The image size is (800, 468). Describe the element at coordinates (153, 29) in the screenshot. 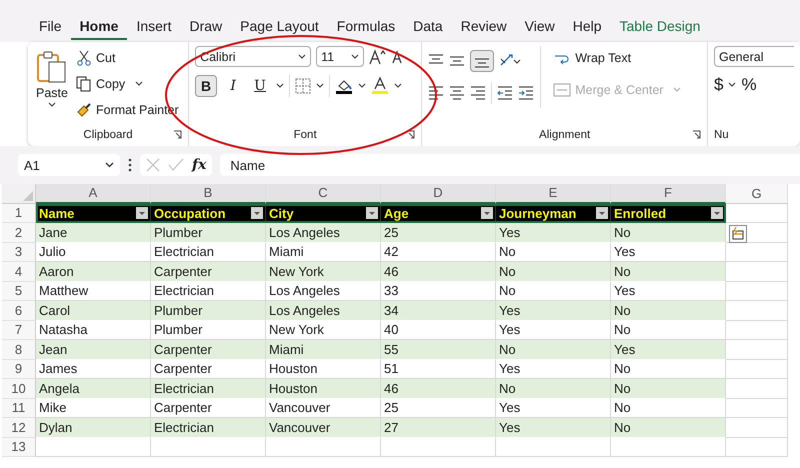

I see `ribbon-tab: Insert` at that location.